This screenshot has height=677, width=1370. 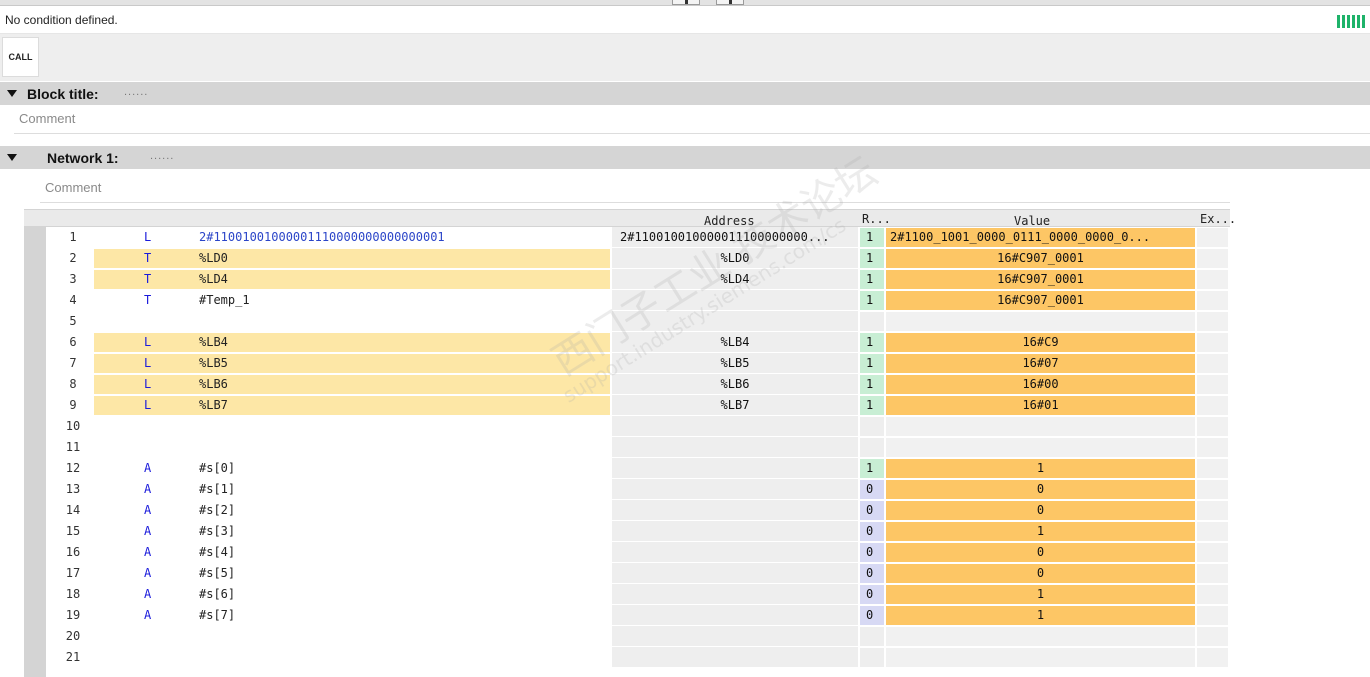 I want to click on stl-row: 8 L %LB6 %LB6 1 16#00, so click(x=627, y=384).